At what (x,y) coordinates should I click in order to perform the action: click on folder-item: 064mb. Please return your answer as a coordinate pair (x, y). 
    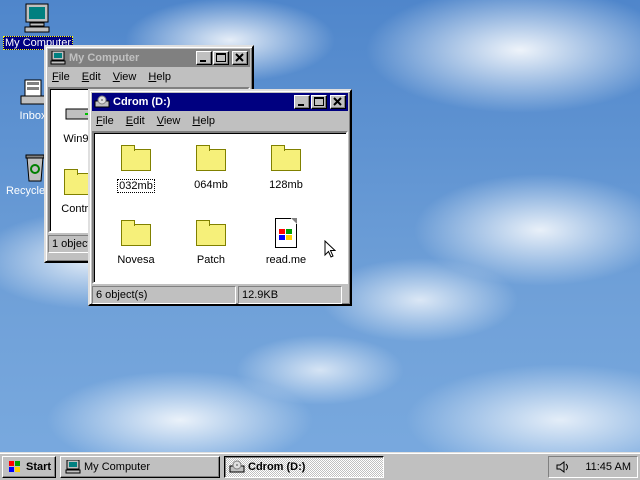
    Looking at the image, I should click on (211, 167).